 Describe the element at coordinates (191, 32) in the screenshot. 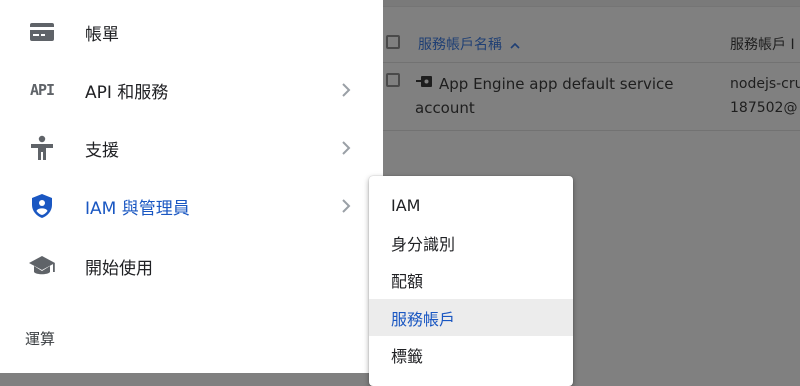

I see `nav-item-billing: 帳單` at that location.